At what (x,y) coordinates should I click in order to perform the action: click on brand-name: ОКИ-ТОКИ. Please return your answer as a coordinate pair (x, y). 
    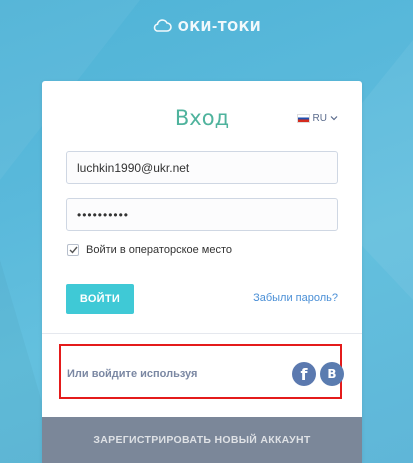
    Looking at the image, I should click on (219, 27).